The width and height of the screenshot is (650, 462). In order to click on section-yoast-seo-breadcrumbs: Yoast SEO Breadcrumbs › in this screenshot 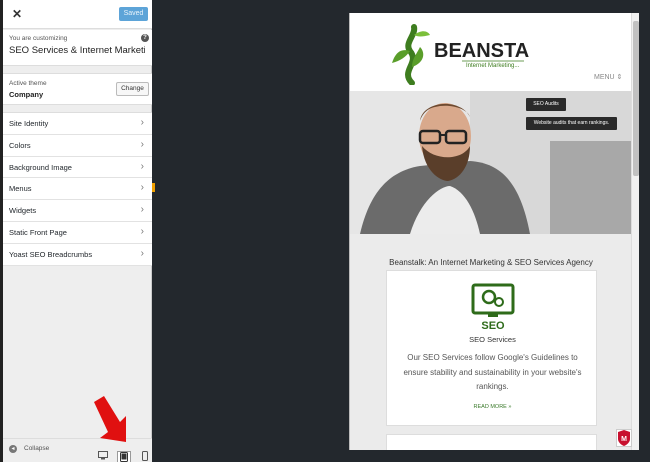, I will do `click(77, 255)`.